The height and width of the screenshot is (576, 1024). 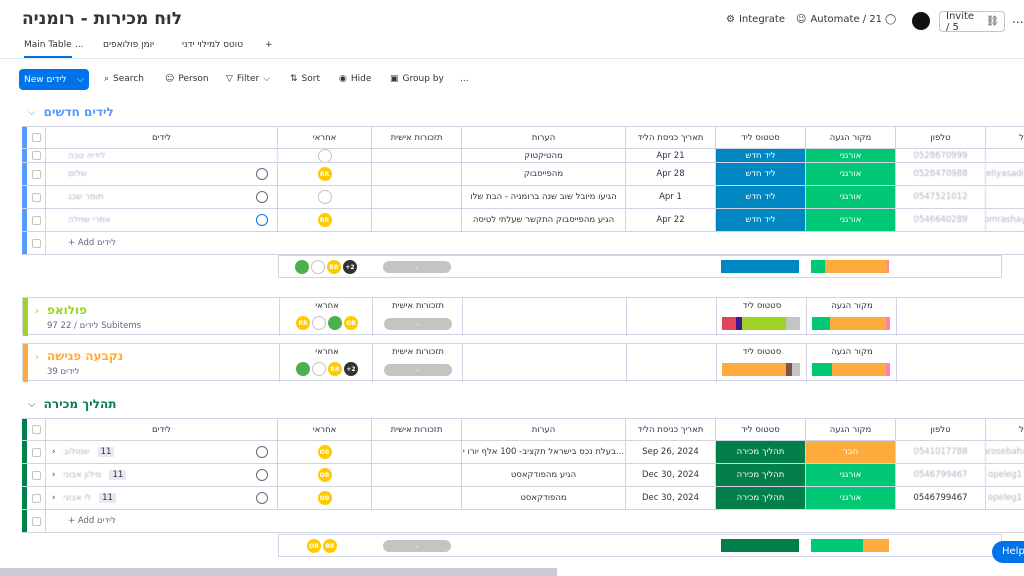 I want to click on integrate-button: ⚙ Integrate, so click(x=755, y=19).